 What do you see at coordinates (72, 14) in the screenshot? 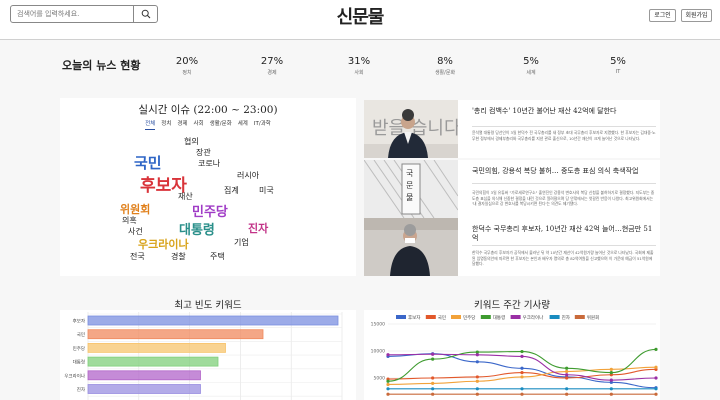
I see `search-input` at bounding box center [72, 14].